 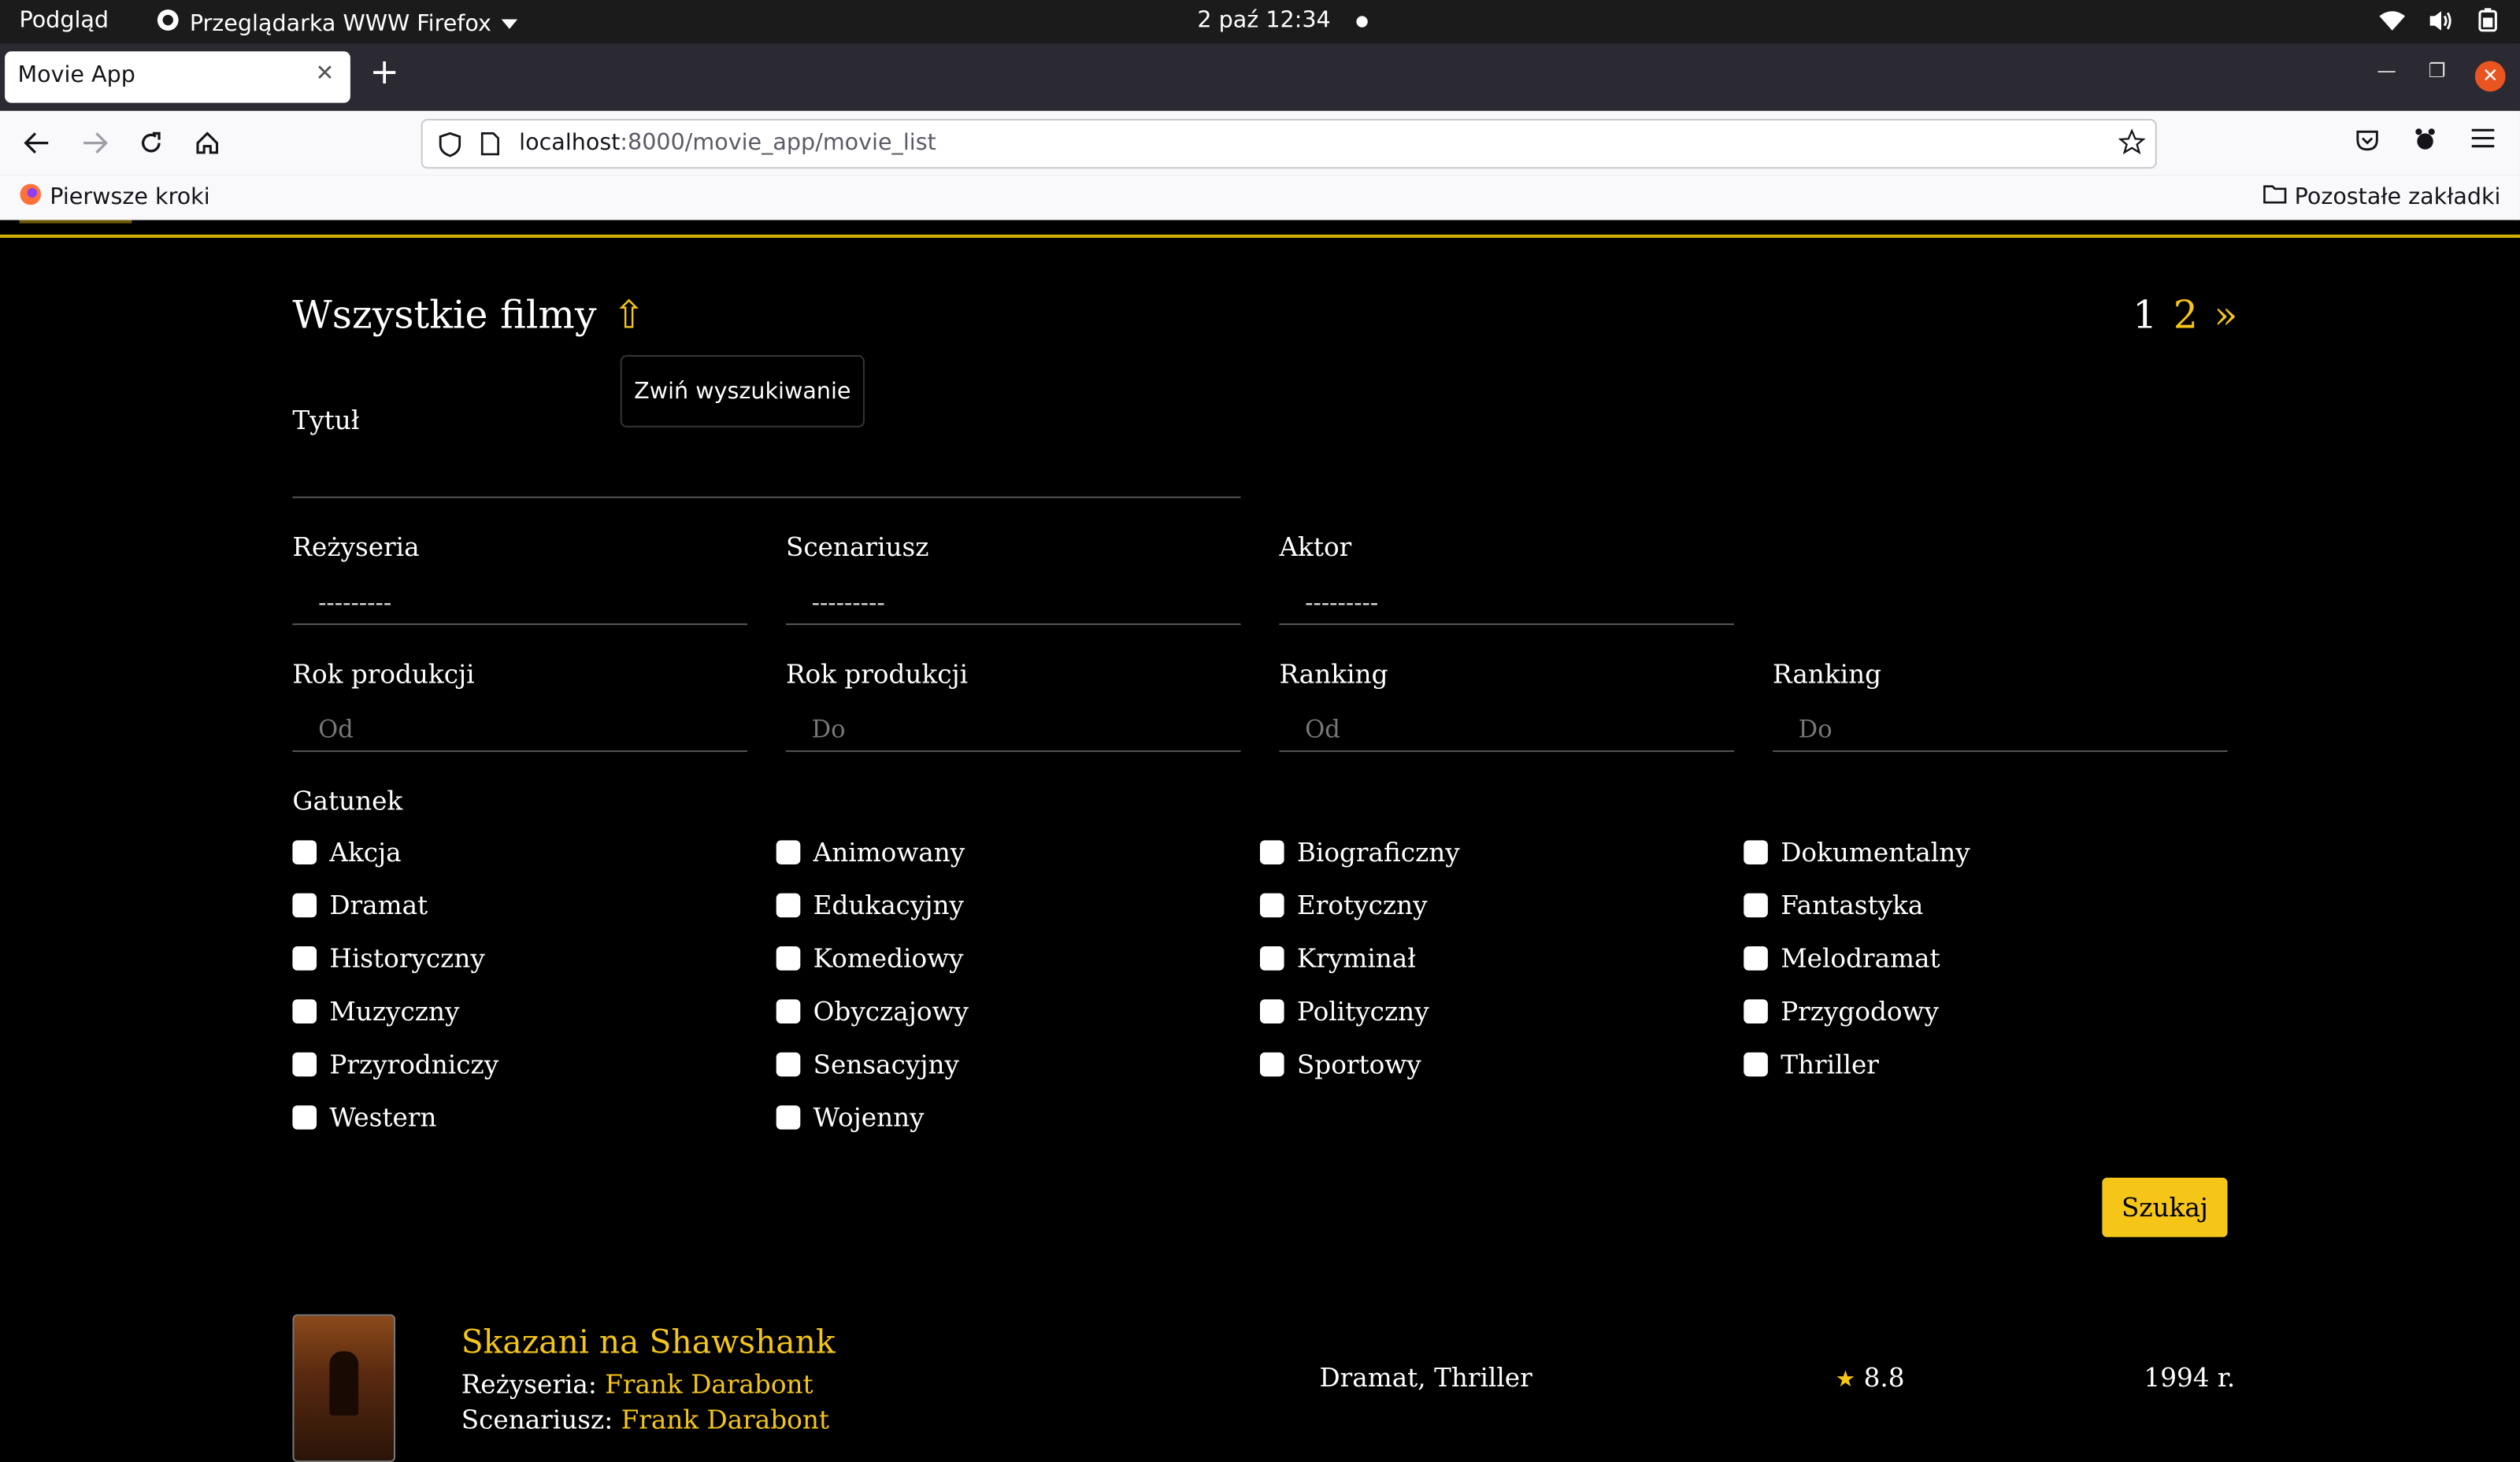 What do you see at coordinates (76, 75) in the screenshot?
I see `tab-title: Movie App` at bounding box center [76, 75].